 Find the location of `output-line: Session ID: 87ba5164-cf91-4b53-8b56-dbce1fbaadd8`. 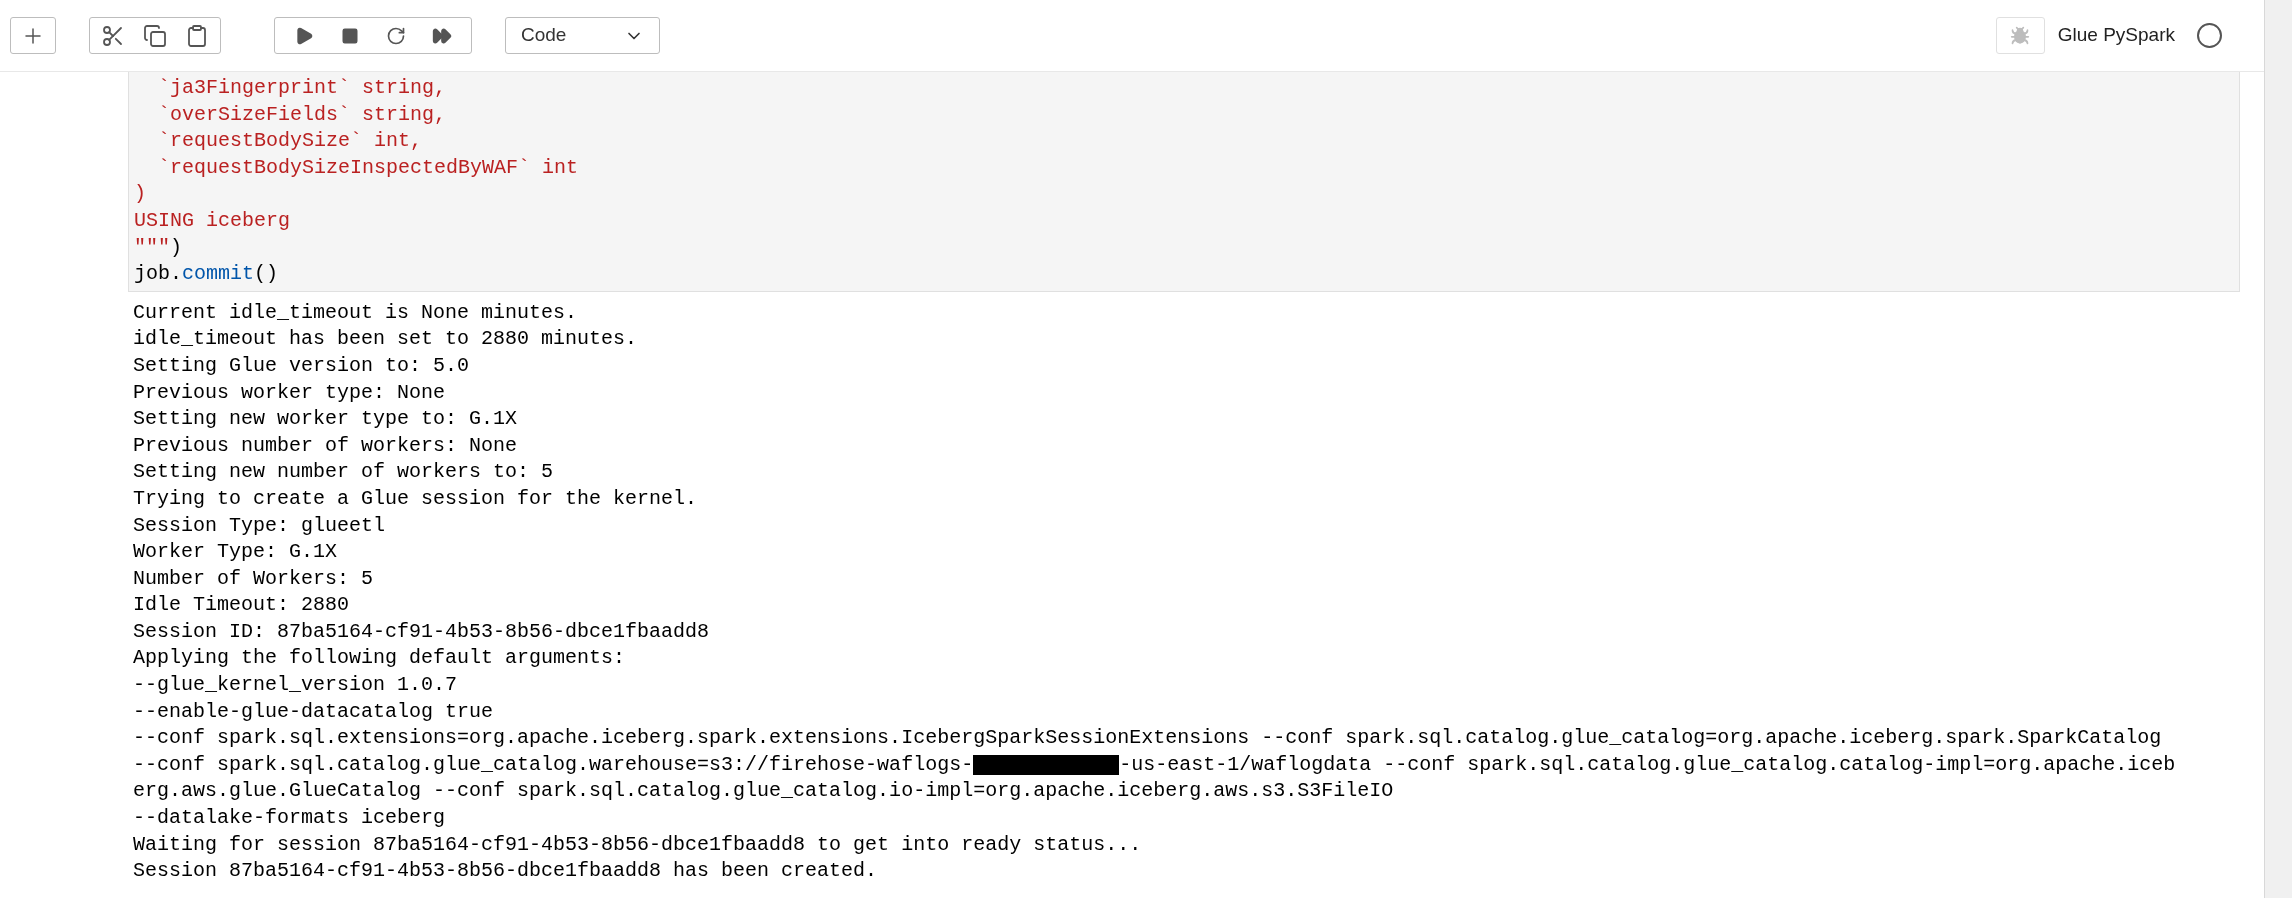

output-line: Session ID: 87ba5164-cf91-4b53-8b56-dbce1fbaadd8 is located at coordinates (422, 631).